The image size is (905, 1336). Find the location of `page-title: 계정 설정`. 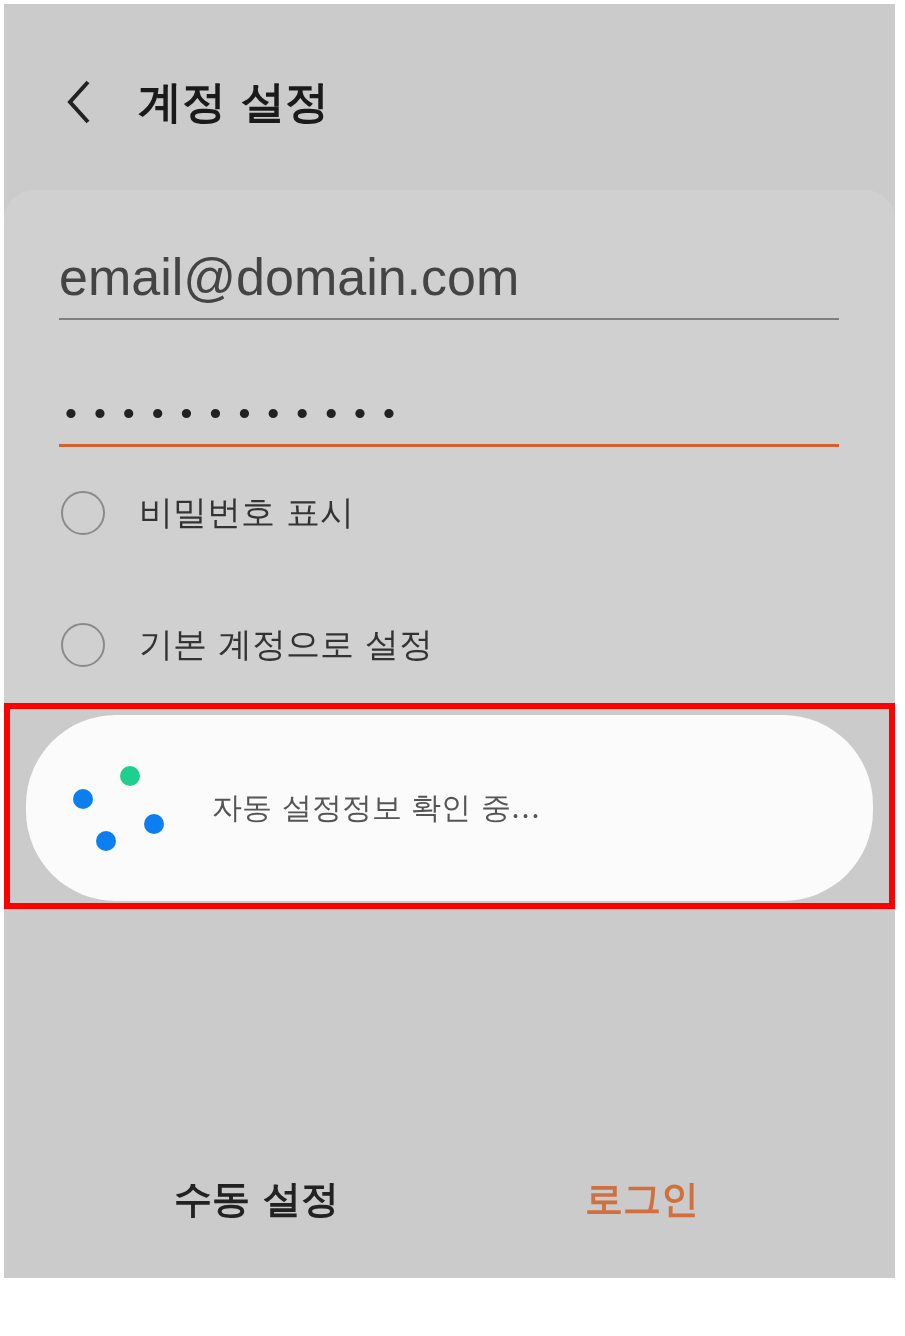

page-title: 계정 설정 is located at coordinates (234, 101).